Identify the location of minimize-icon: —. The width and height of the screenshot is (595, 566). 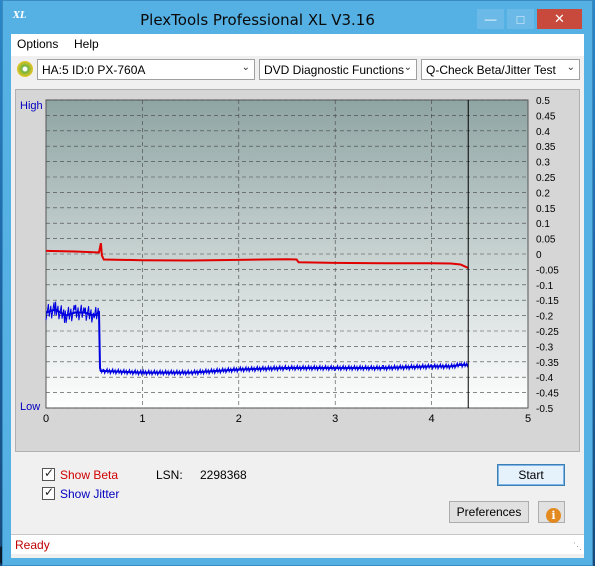
(490, 19).